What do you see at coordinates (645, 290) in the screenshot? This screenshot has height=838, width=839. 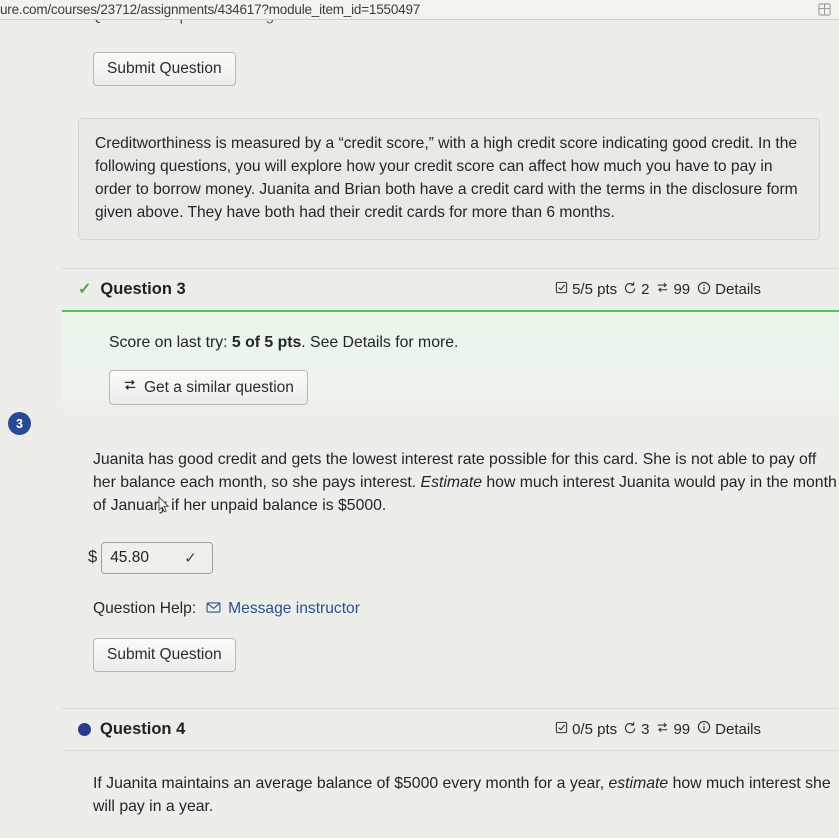 I see `question3-attempts-text: 2` at bounding box center [645, 290].